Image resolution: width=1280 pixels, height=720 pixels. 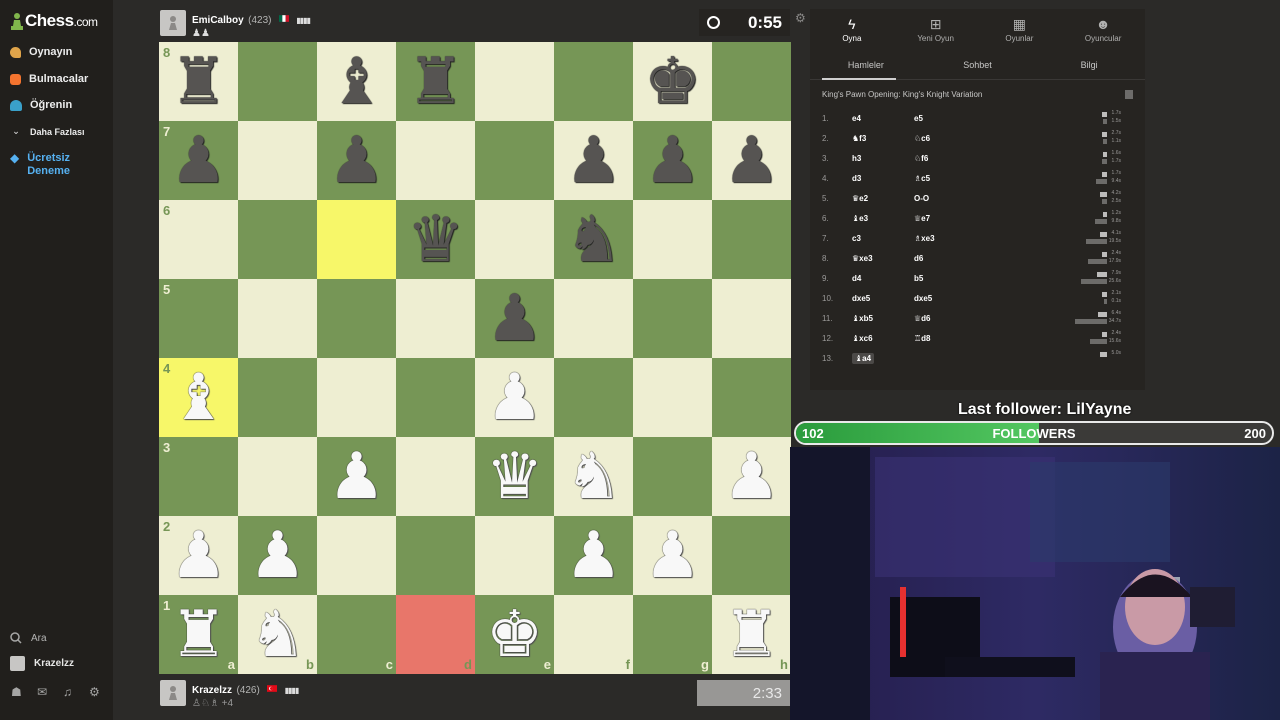 I want to click on square-c8: ♝, so click(x=356, y=81).